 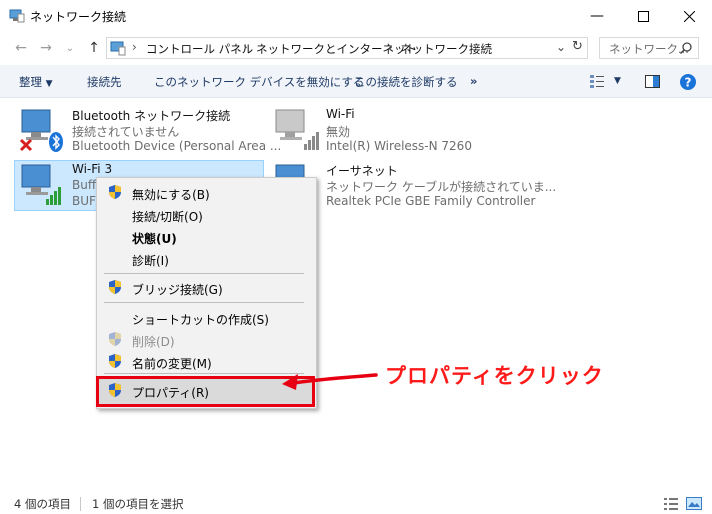 What do you see at coordinates (336, 49) in the screenshot?
I see `breadcrumb-network-internet: ネットワークとインターネット` at bounding box center [336, 49].